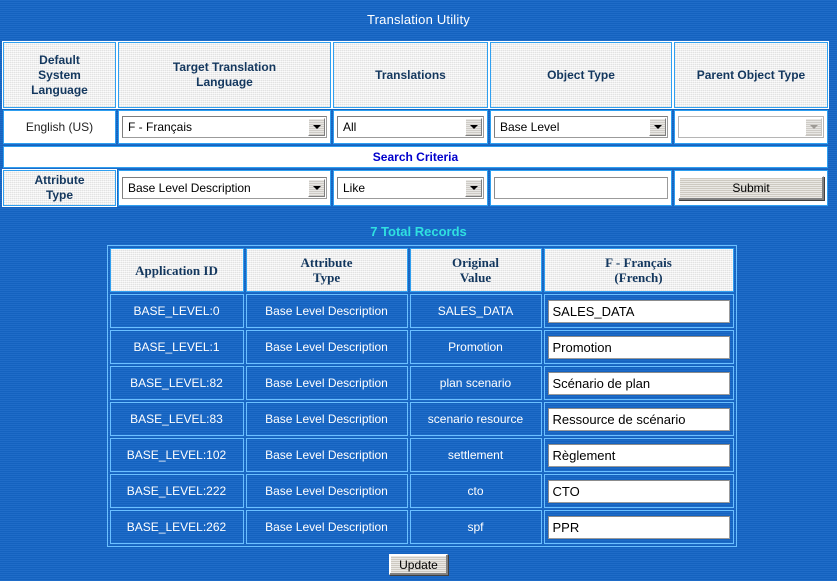 Image resolution: width=837 pixels, height=581 pixels. I want to click on attribute-type-select: Base Level Description, so click(224, 188).